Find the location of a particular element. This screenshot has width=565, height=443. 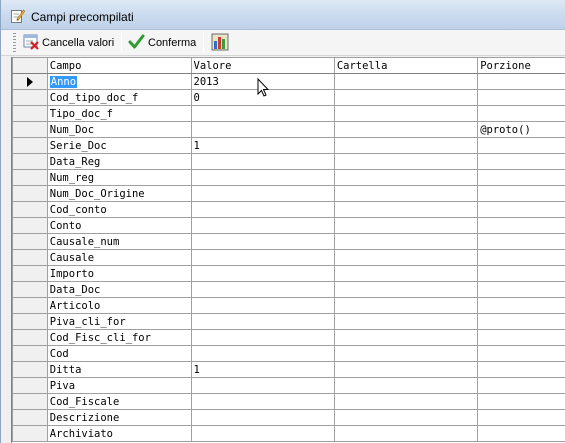

table-row: Piva is located at coordinates (288, 385).